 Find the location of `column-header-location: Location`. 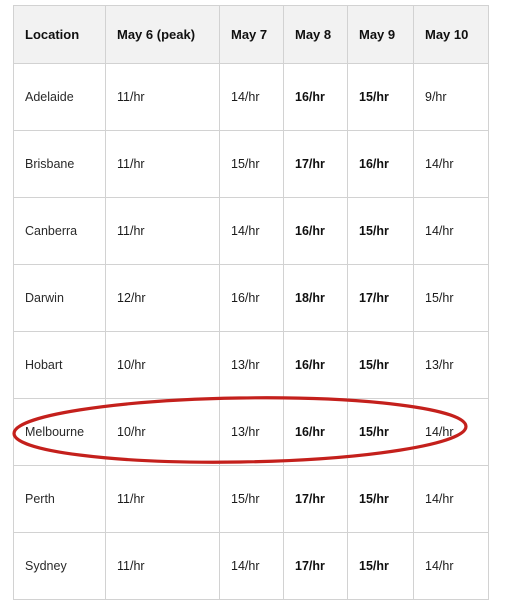

column-header-location: Location is located at coordinates (59, 34).